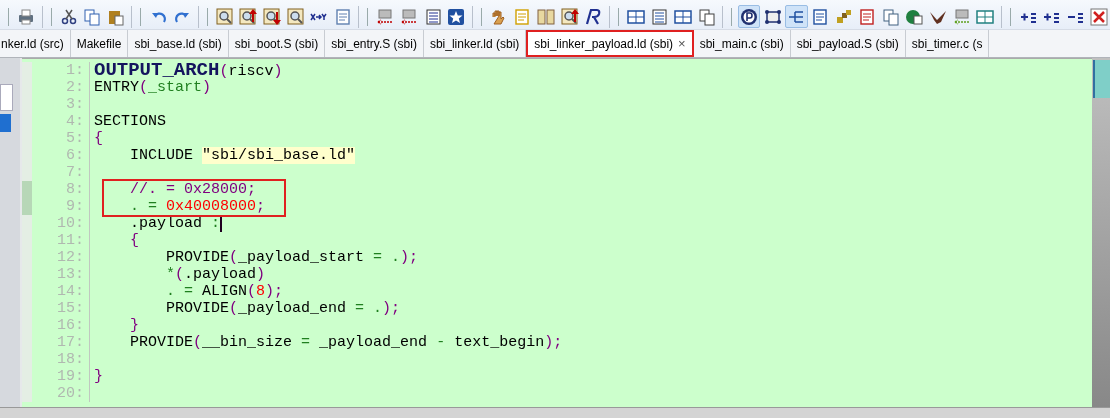  What do you see at coordinates (74, 138) in the screenshot?
I see `line-number: 5:` at bounding box center [74, 138].